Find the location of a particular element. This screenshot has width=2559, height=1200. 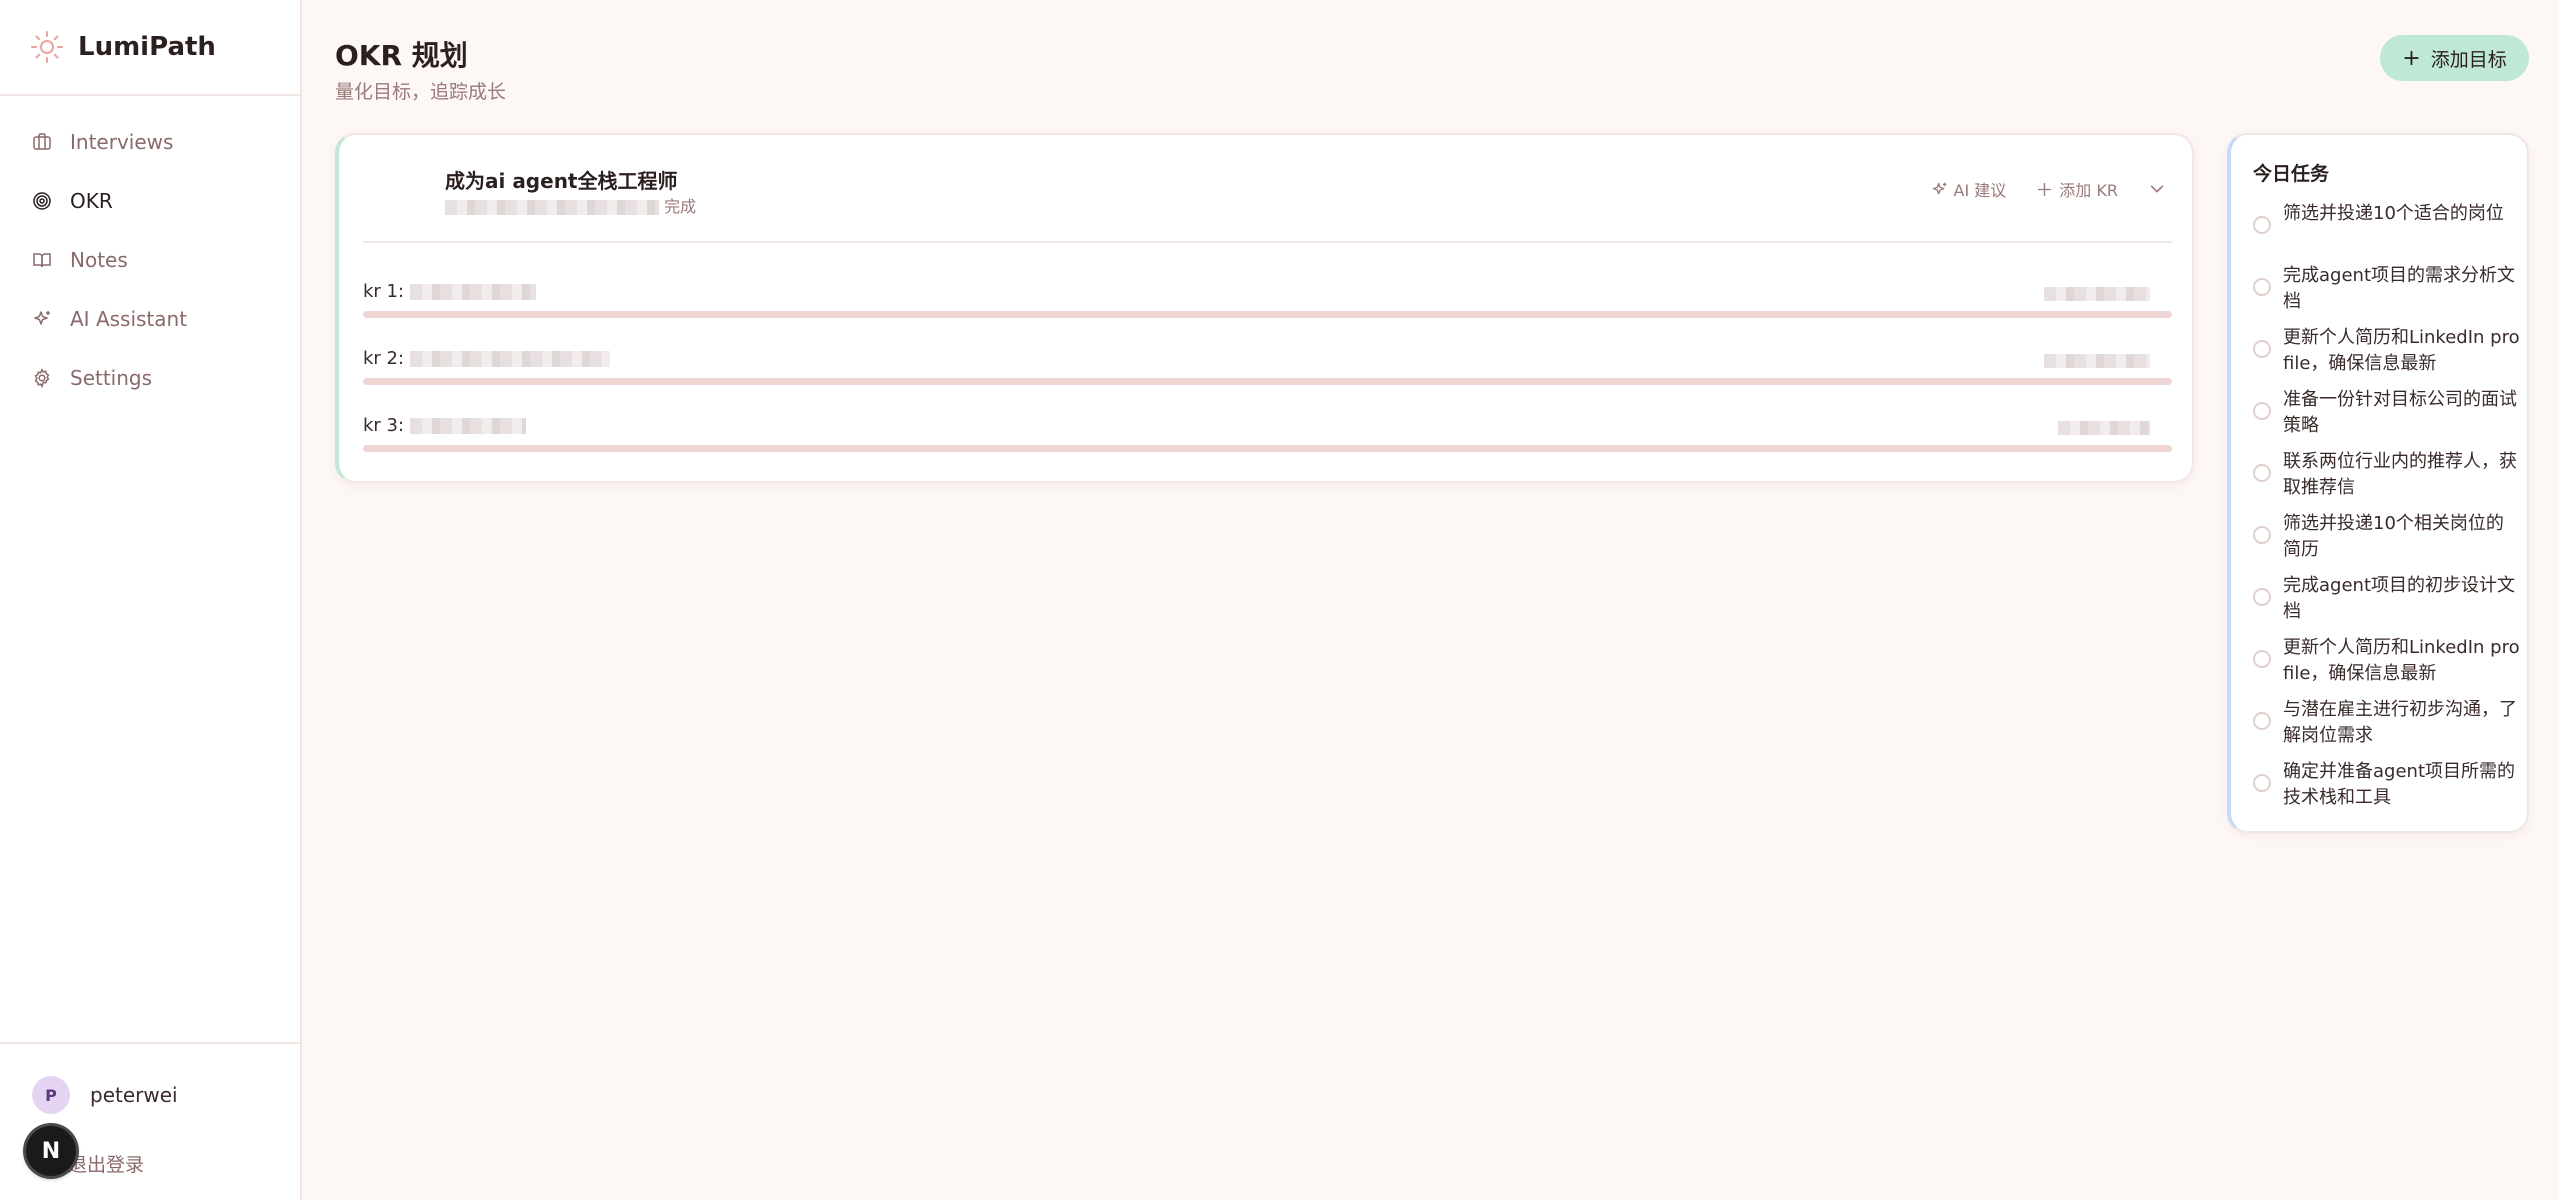

sidebar-item-interviews: Interviews is located at coordinates (150, 141).